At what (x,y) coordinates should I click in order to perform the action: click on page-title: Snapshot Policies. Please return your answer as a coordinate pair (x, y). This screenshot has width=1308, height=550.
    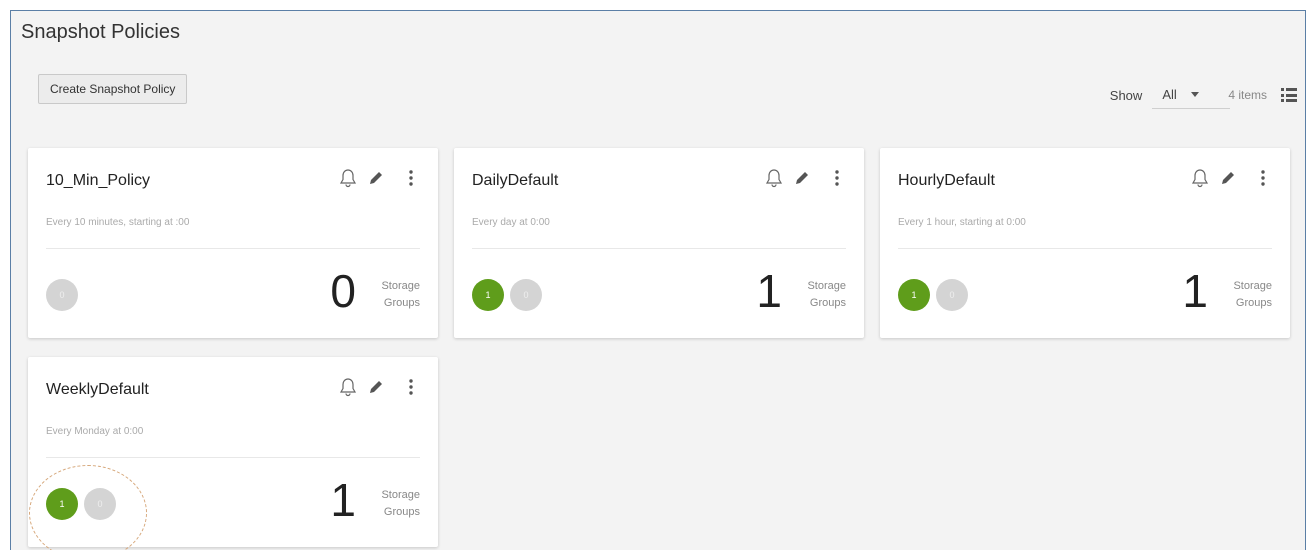
    Looking at the image, I should click on (100, 32).